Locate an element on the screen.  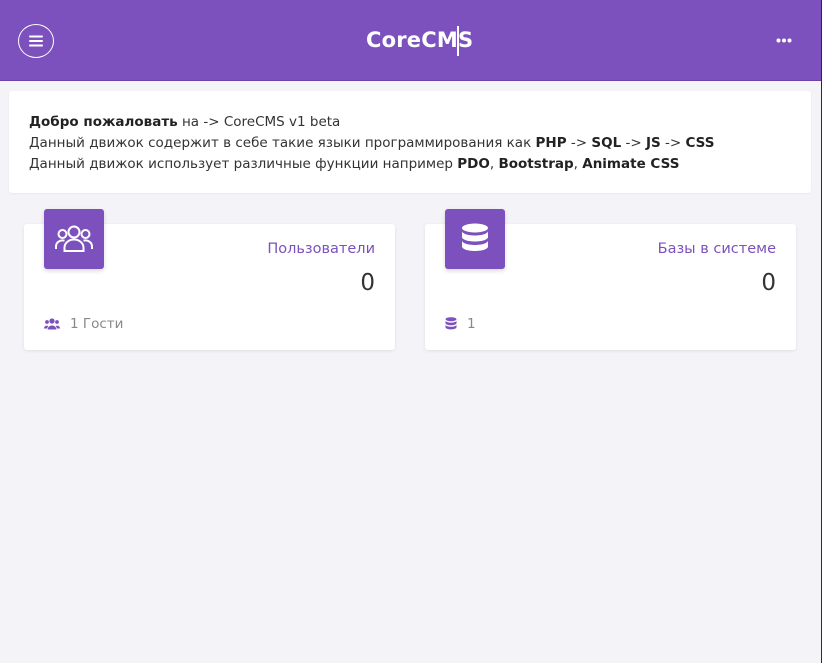
guests-count: 1 Гости is located at coordinates (97, 324).